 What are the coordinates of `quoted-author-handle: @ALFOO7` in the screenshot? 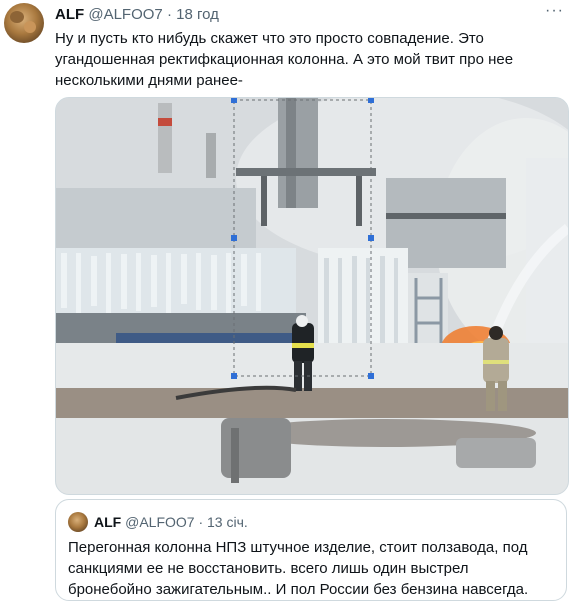 It's located at (159, 522).